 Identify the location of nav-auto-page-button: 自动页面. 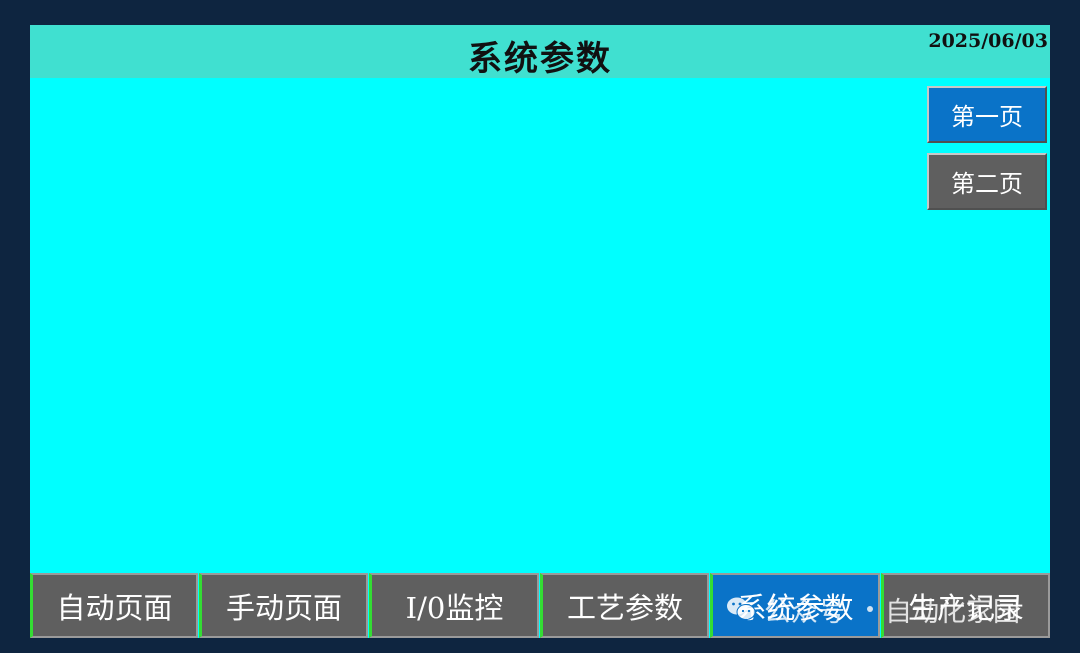
(114, 605).